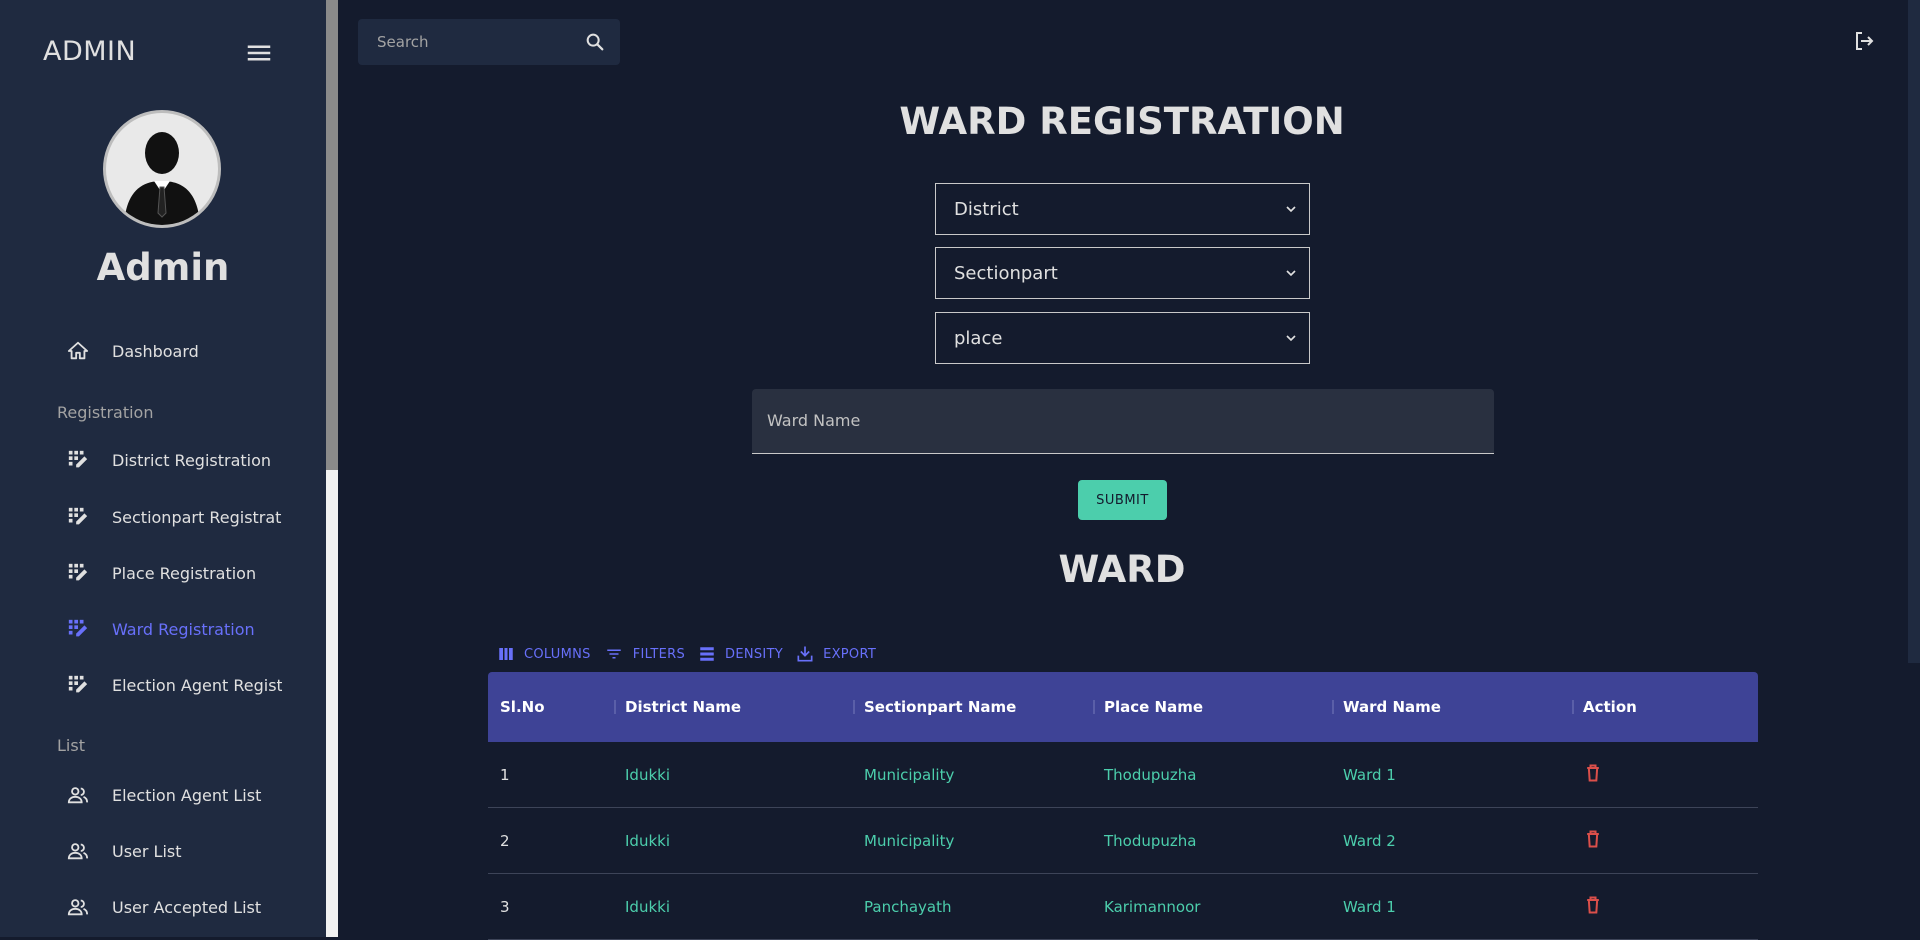 This screenshot has width=1920, height=940. I want to click on submit-button: SUBMIT, so click(1122, 500).